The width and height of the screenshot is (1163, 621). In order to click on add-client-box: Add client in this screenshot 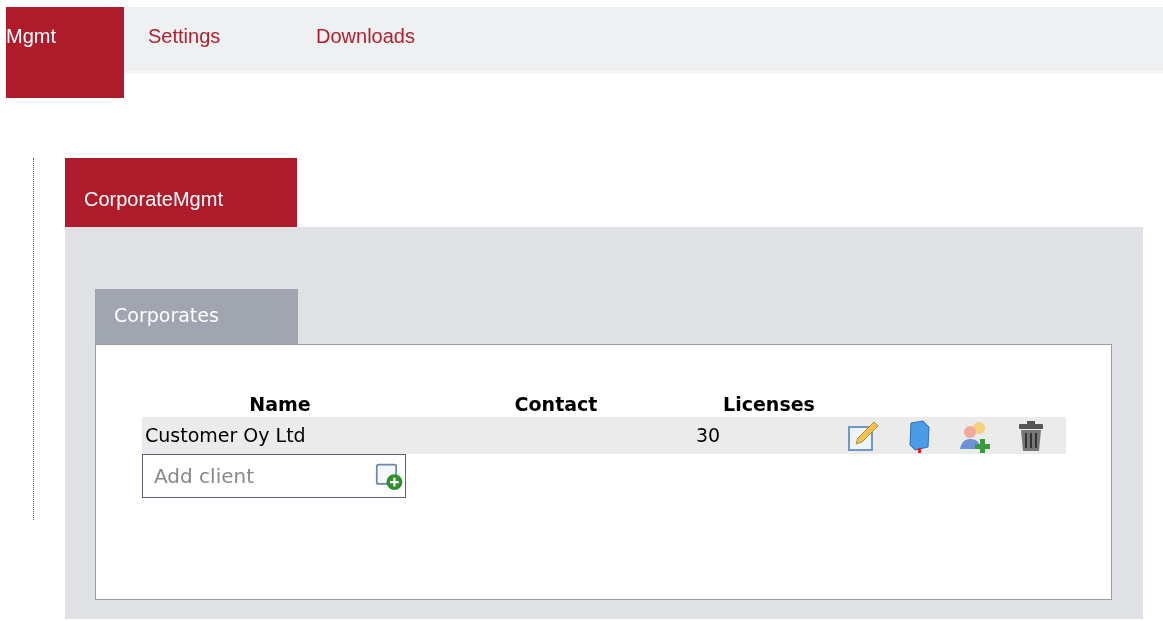, I will do `click(274, 476)`.